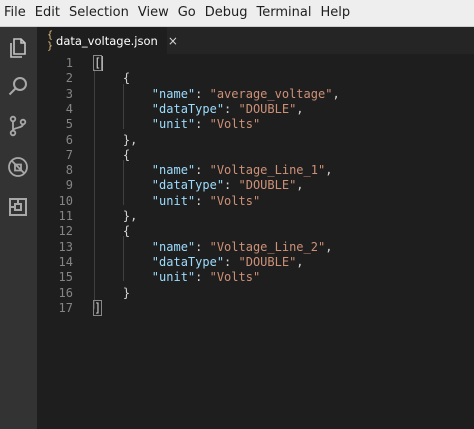 This screenshot has height=429, width=474. I want to click on menu-help: Help, so click(335, 13).